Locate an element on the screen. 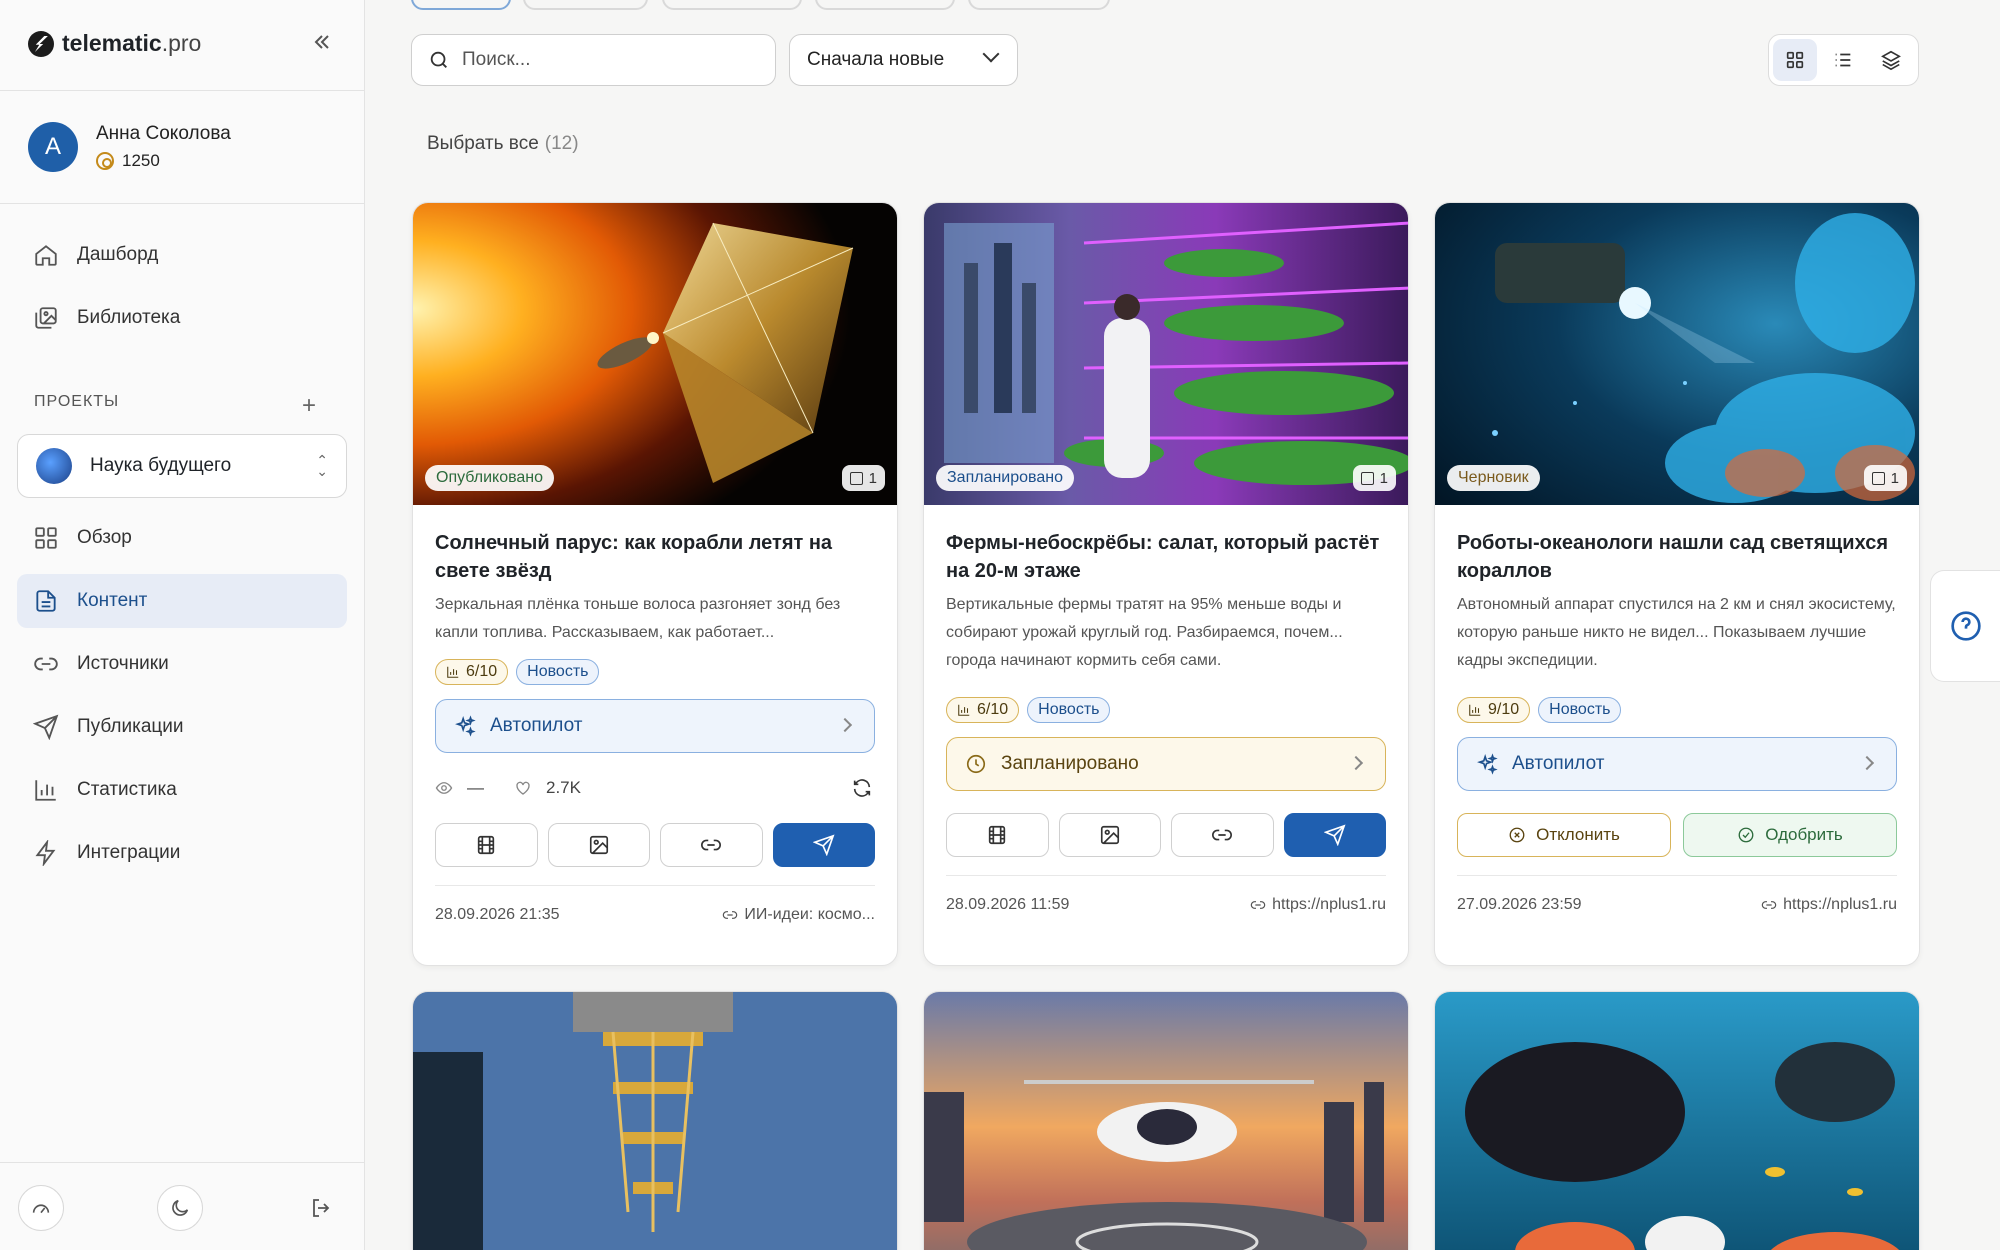 This screenshot has width=2000, height=1250. score-value: 9/10 is located at coordinates (1504, 709).